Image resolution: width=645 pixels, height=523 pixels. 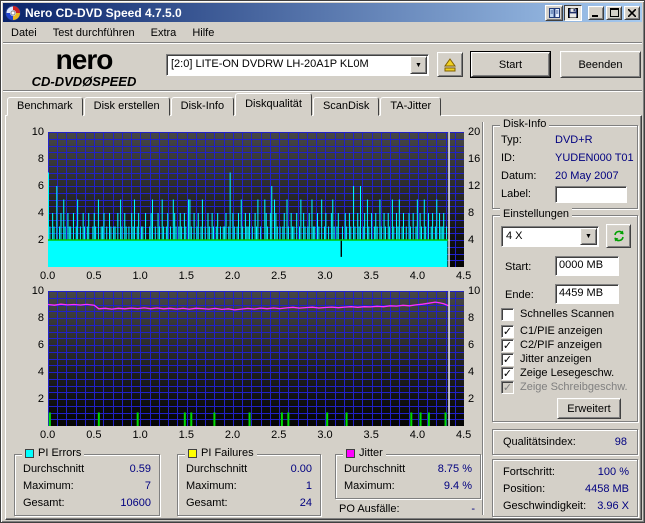 I want to click on quality-index-value: 98, so click(x=620, y=442).